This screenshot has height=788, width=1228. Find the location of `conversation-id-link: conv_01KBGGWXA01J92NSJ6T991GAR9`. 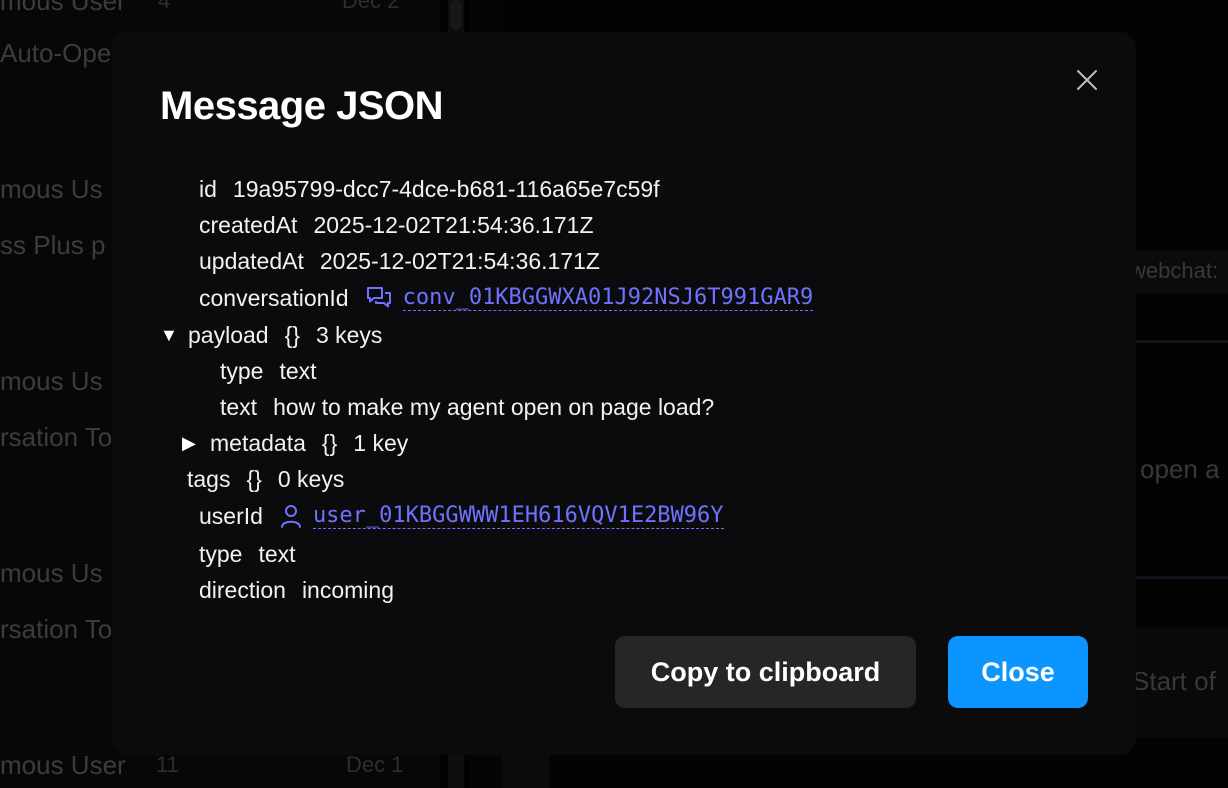

conversation-id-link: conv_01KBGGWXA01J92NSJ6T991GAR9 is located at coordinates (608, 298).